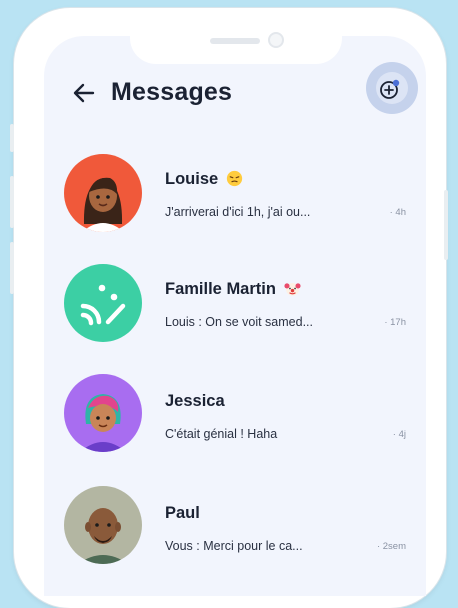 The image size is (458, 608). What do you see at coordinates (12, 138) in the screenshot?
I see `phone-side-button` at bounding box center [12, 138].